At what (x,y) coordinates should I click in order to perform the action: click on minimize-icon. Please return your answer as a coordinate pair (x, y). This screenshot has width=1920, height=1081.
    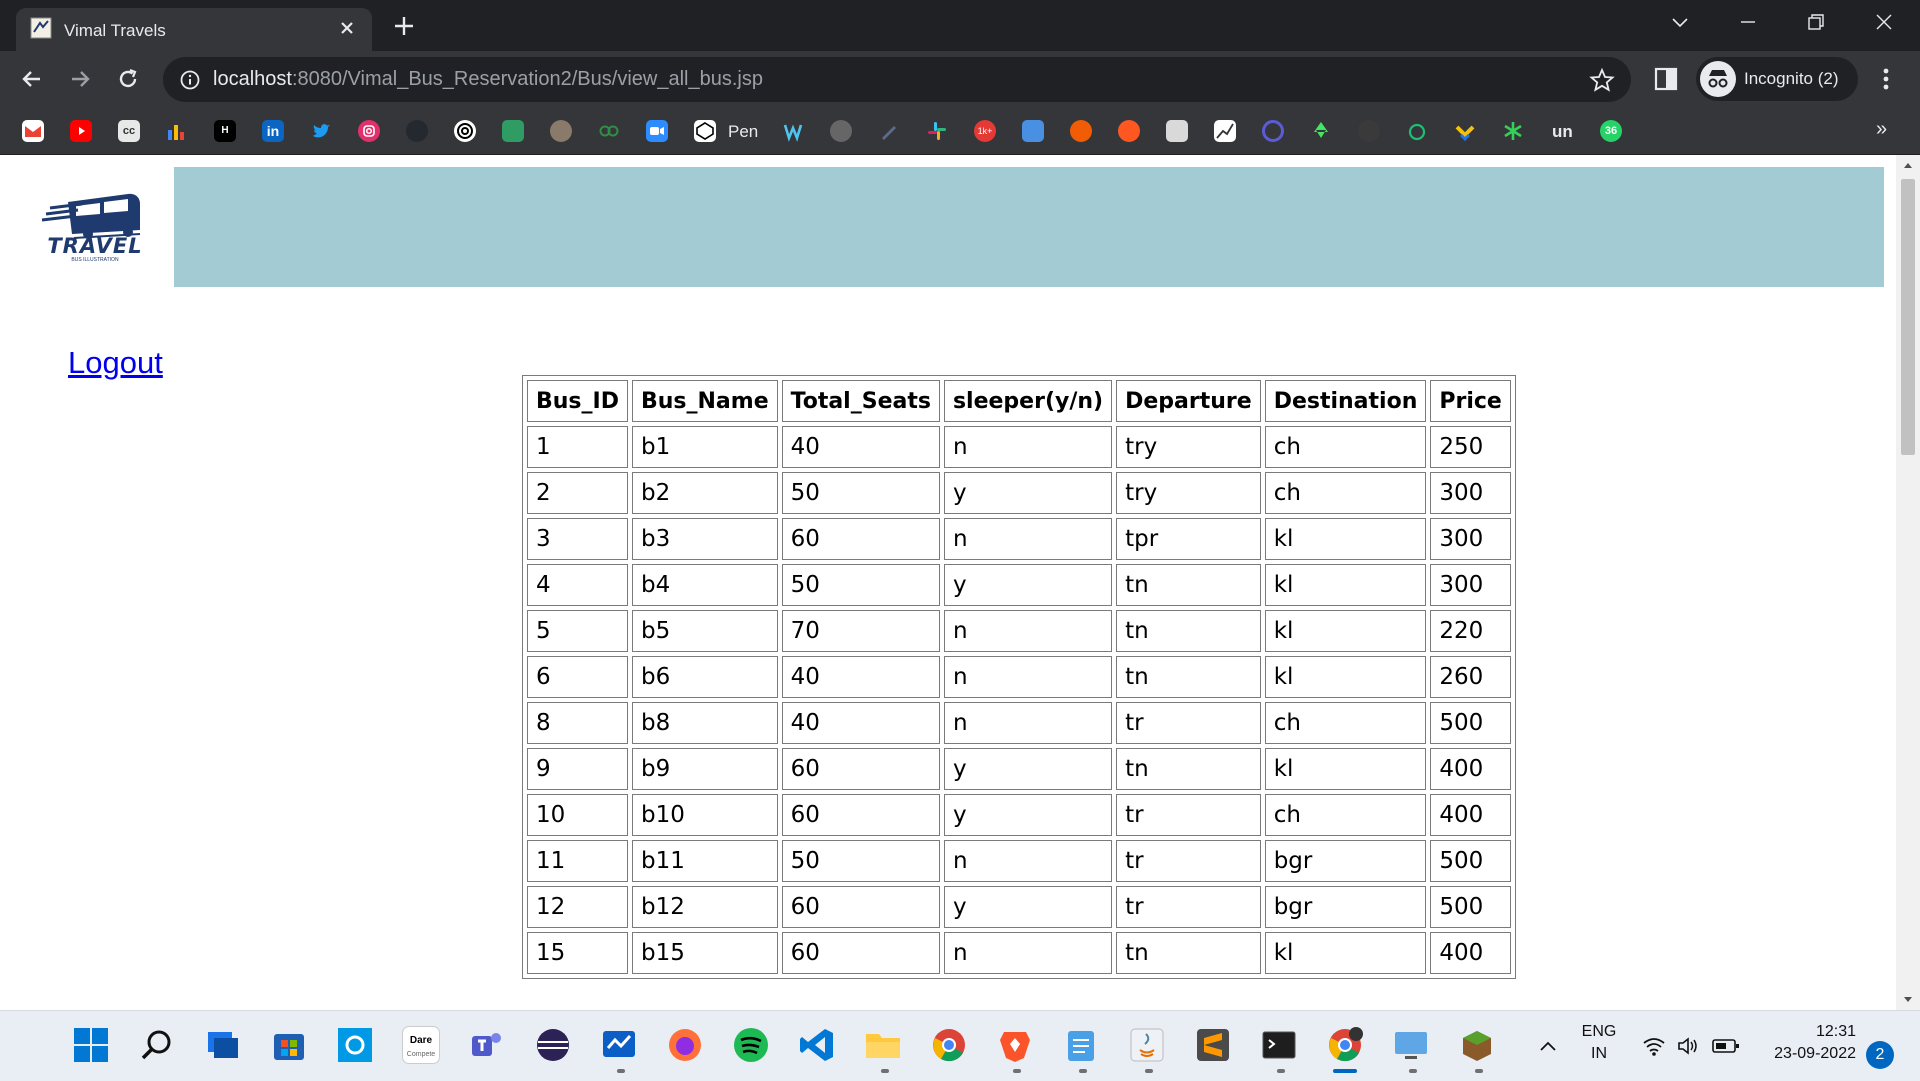
    Looking at the image, I should click on (1748, 22).